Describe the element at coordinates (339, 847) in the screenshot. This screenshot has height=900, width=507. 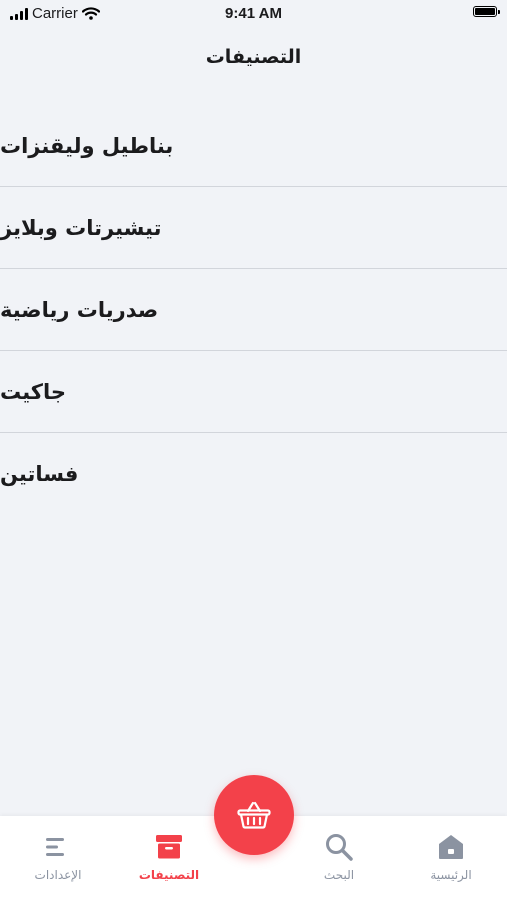
I see `search-icon` at that location.